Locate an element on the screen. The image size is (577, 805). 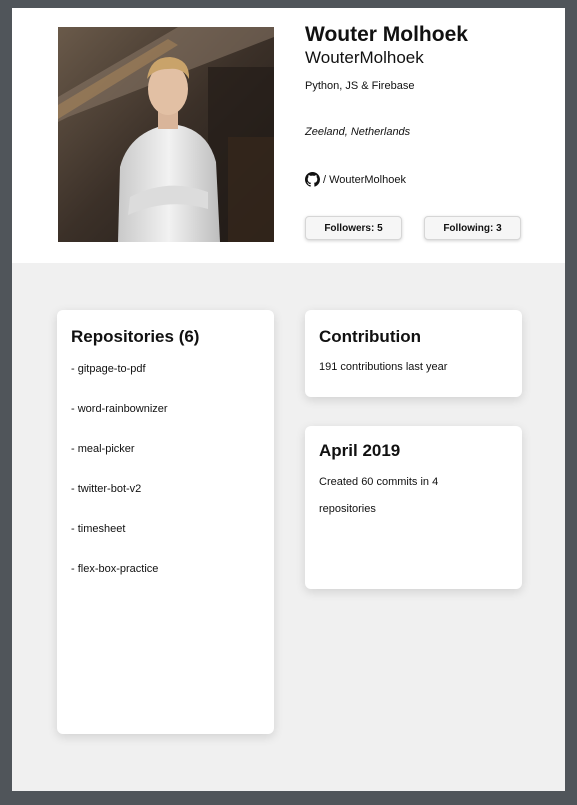
month-activity-line-1: Created 60 commits in 4 is located at coordinates (379, 482).